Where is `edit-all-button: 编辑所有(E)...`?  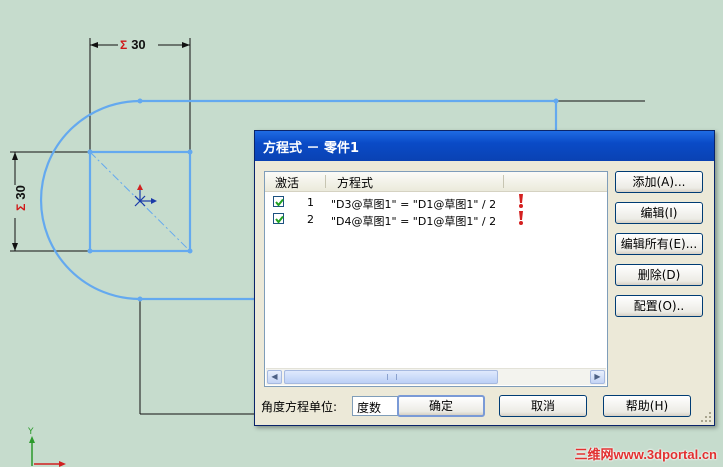 edit-all-button: 编辑所有(E)... is located at coordinates (659, 244).